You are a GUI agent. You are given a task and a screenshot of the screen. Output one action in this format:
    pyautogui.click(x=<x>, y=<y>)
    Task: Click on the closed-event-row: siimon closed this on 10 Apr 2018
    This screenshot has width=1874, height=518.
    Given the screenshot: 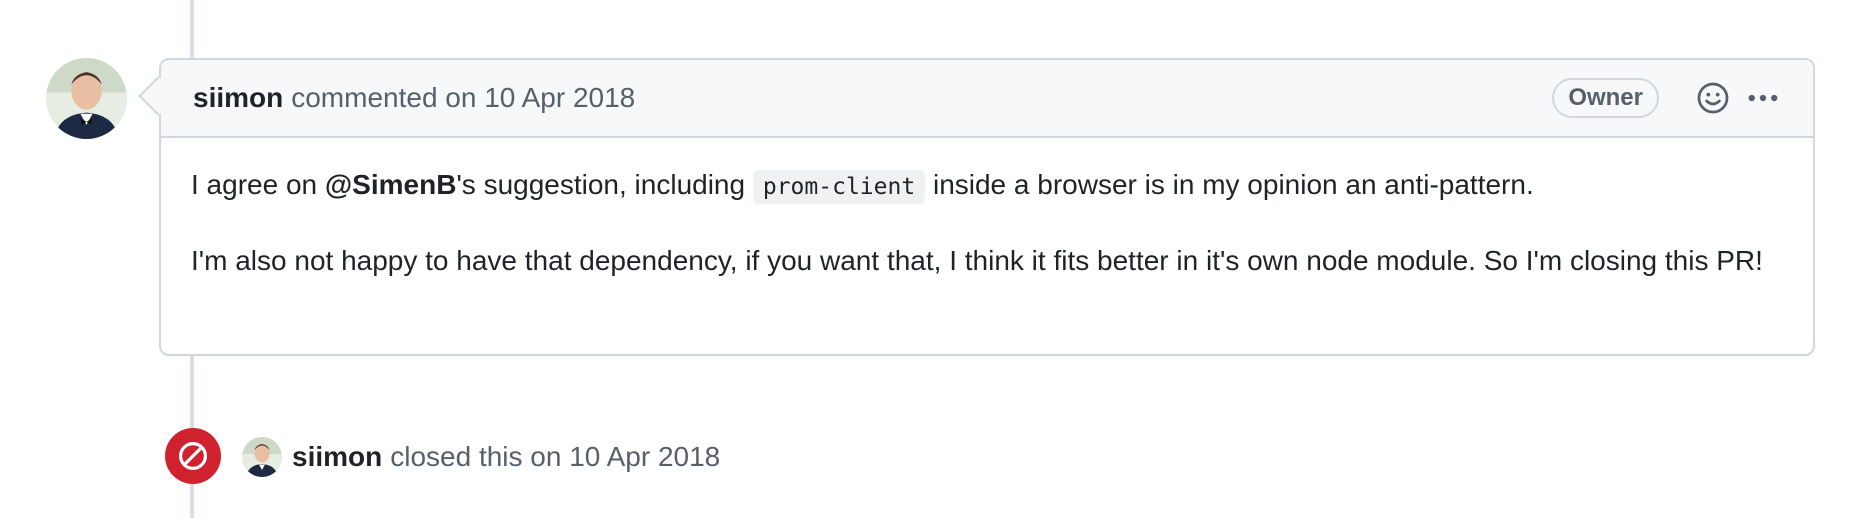 What is the action you would take?
    pyautogui.click(x=481, y=457)
    